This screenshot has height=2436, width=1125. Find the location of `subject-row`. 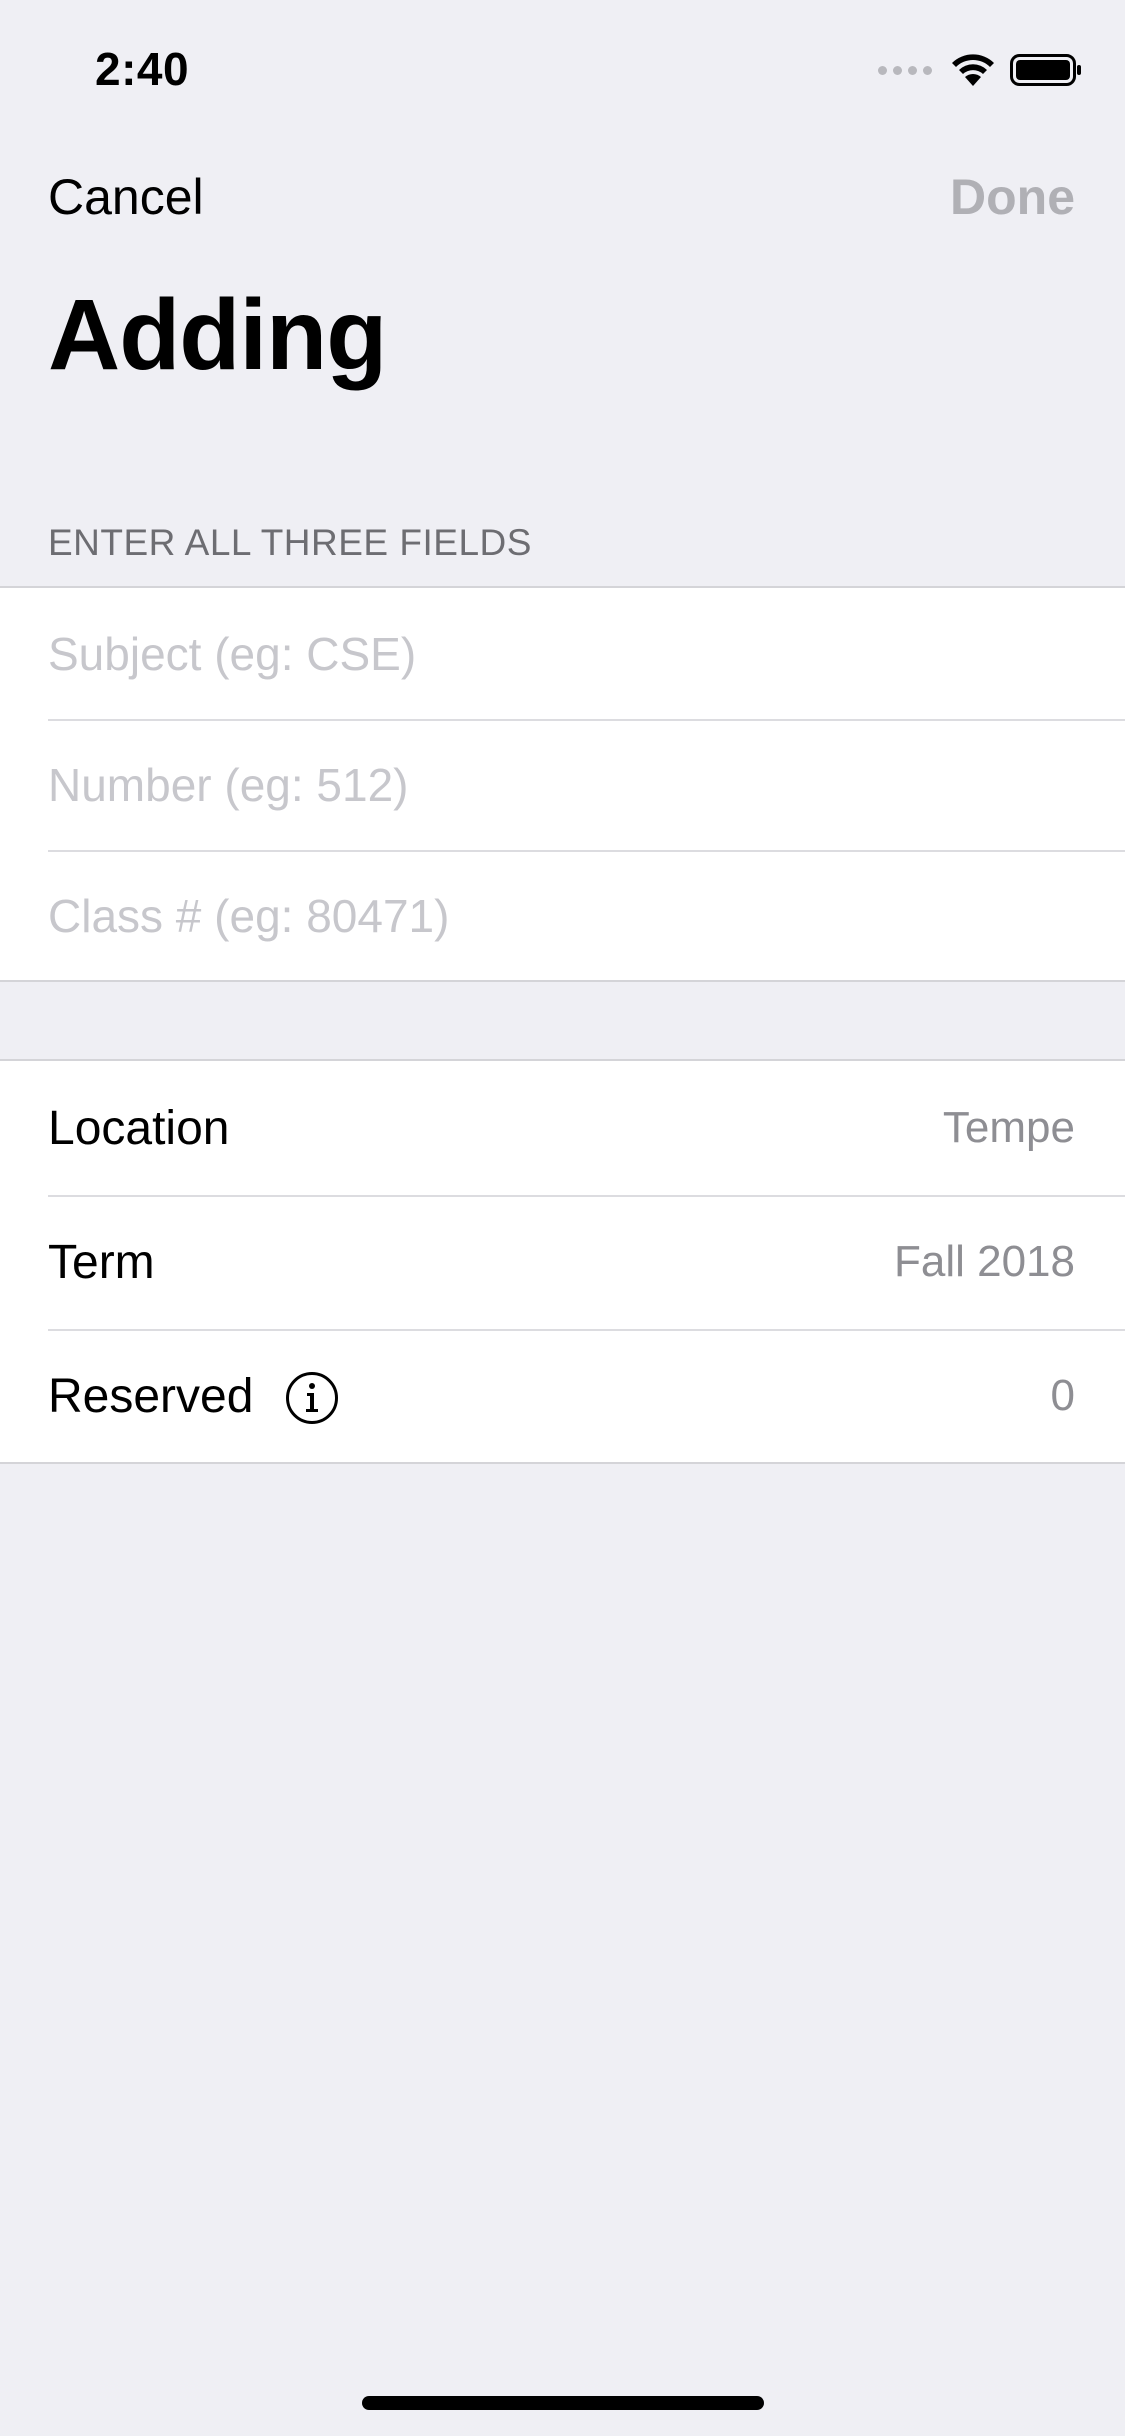

subject-row is located at coordinates (562, 653).